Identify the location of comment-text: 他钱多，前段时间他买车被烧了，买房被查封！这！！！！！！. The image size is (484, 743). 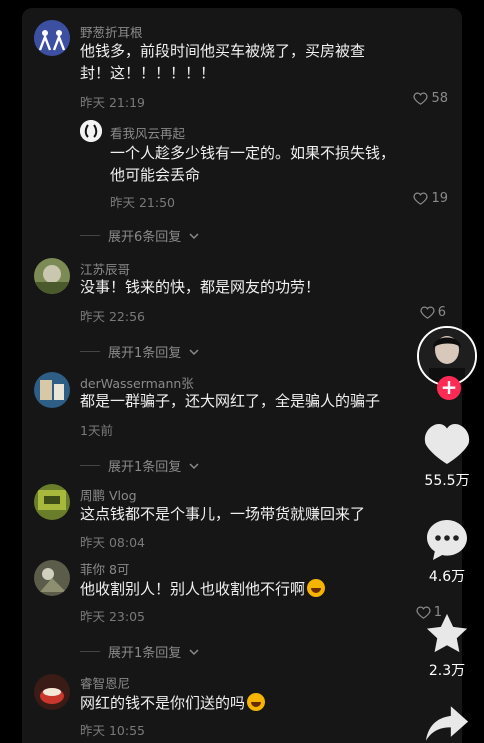
(223, 62).